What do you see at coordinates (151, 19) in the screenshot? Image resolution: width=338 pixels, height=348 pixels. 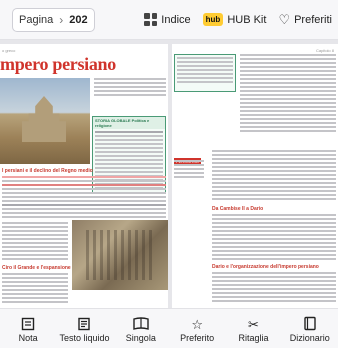 I see `grid-icon` at bounding box center [151, 19].